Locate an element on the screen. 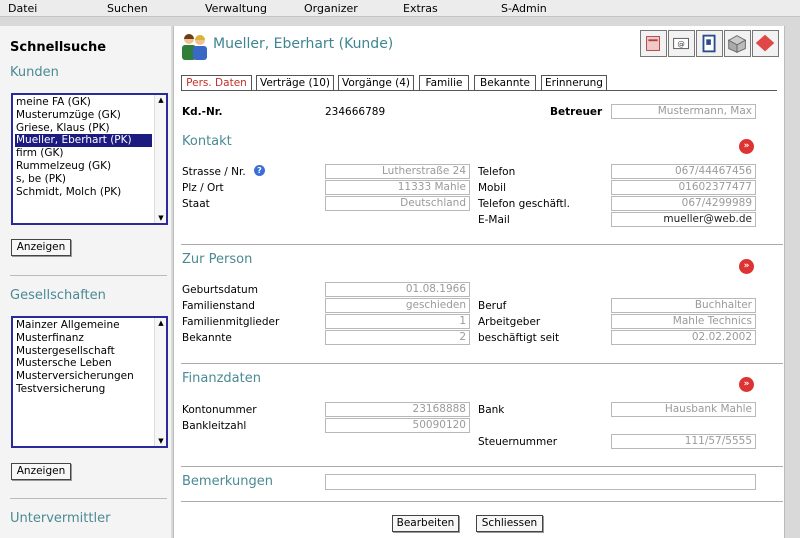 This screenshot has width=800, height=538. geburt-field: 01.08.1966 is located at coordinates (397, 289).